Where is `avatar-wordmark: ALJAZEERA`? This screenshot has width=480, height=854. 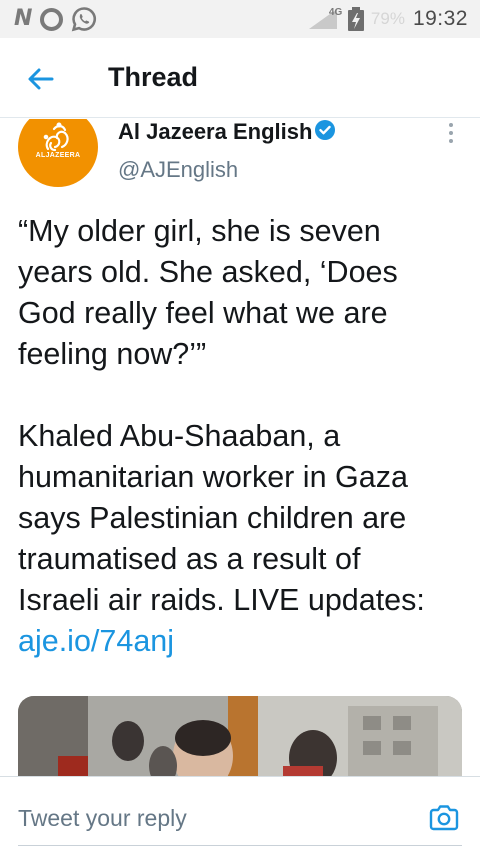
avatar-wordmark: ALJAZEERA is located at coordinates (58, 155).